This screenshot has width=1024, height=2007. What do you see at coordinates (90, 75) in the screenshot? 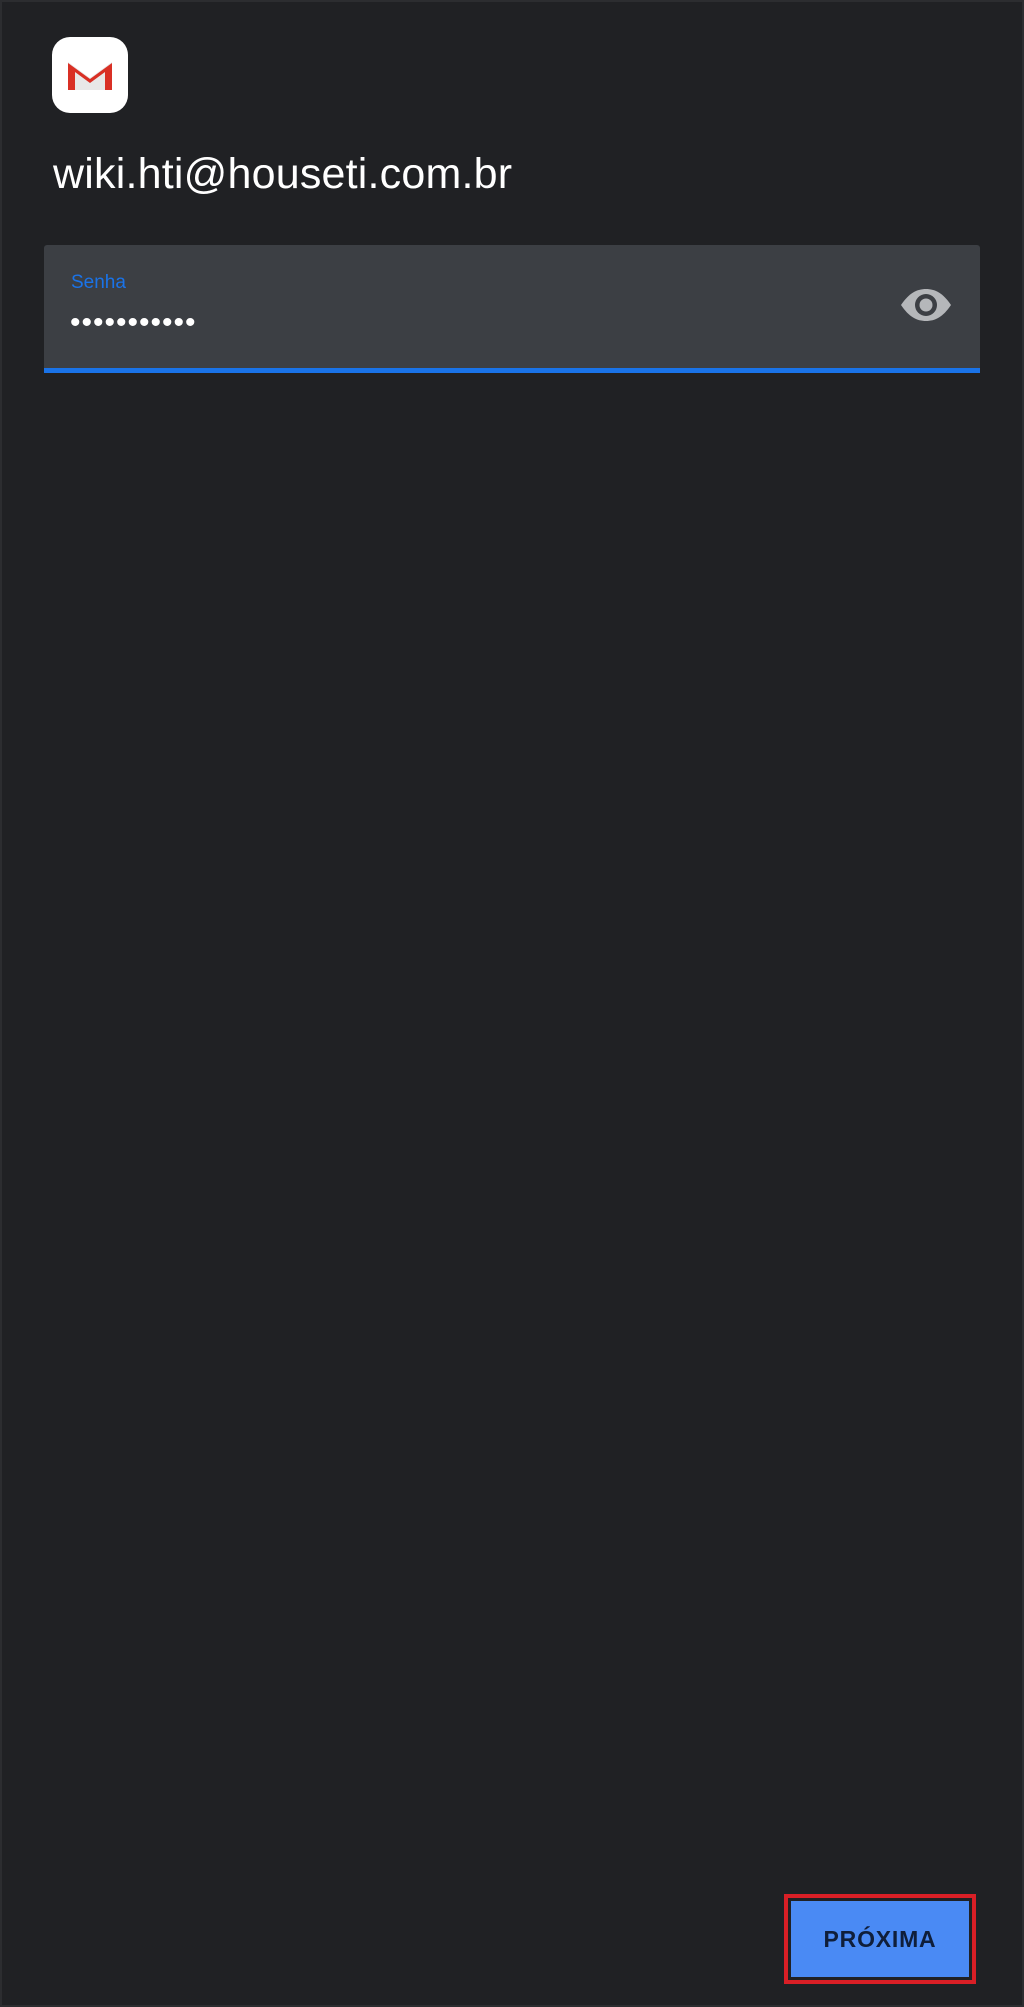
I see `gmail-icon` at bounding box center [90, 75].